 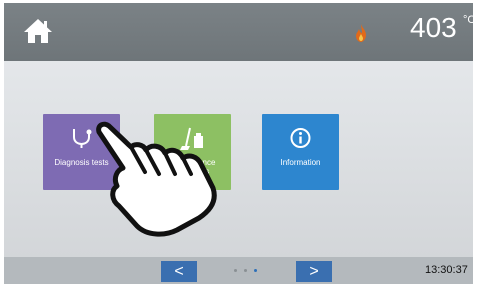 I want to click on page-dot-active, so click(x=255, y=270).